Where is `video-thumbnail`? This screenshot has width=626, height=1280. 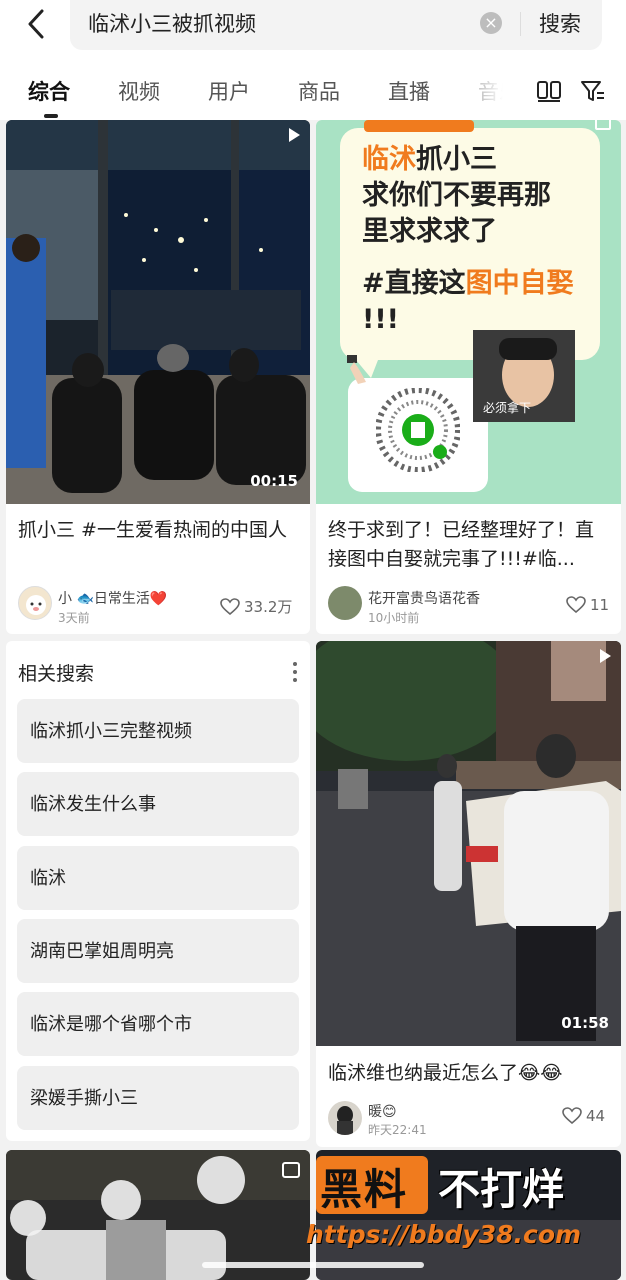 video-thumbnail is located at coordinates (158, 1215).